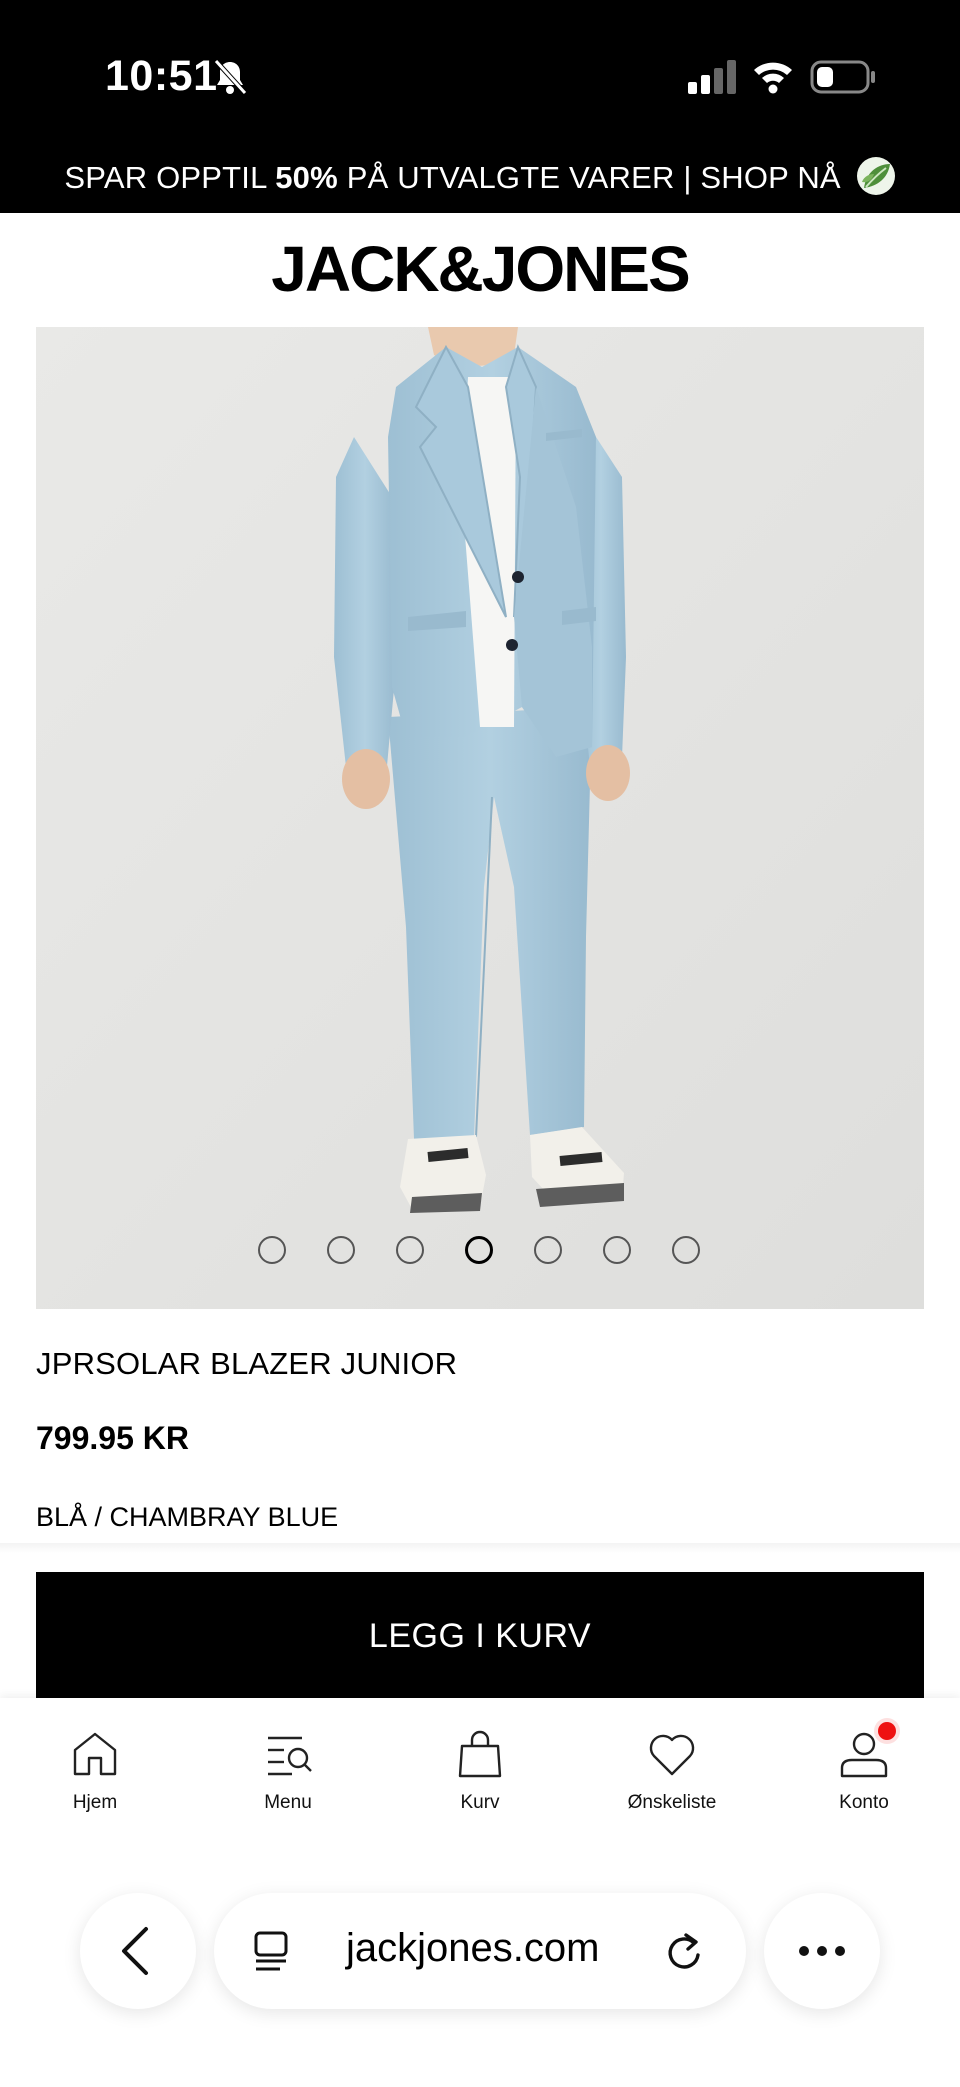 The width and height of the screenshot is (960, 2087). I want to click on promo-highlight: 50%, so click(306, 177).